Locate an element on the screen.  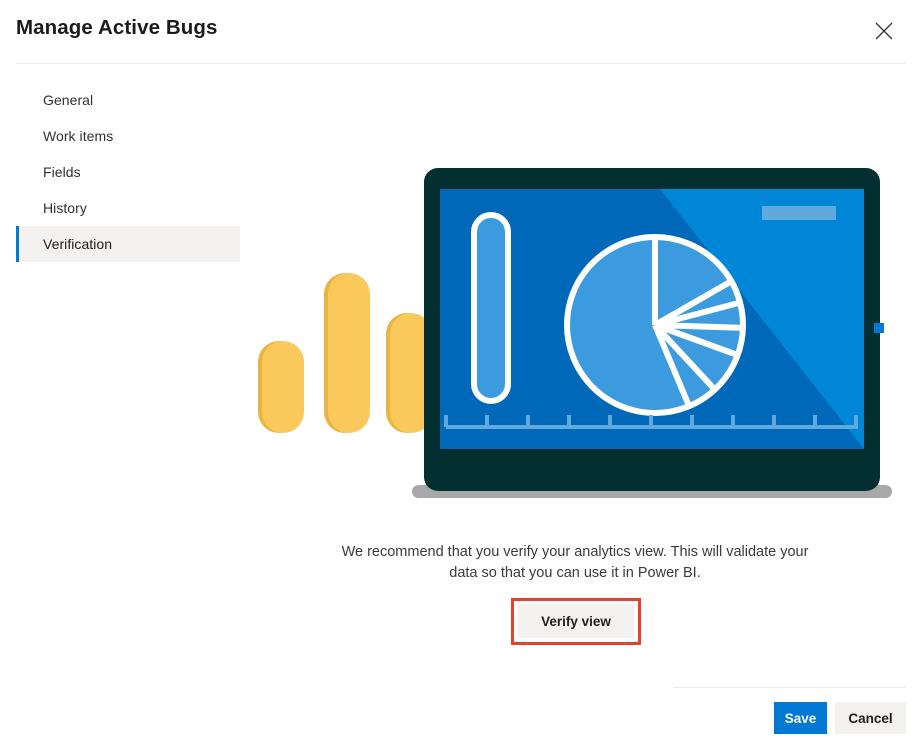
sidebar-item-label: Fields is located at coordinates (62, 172).